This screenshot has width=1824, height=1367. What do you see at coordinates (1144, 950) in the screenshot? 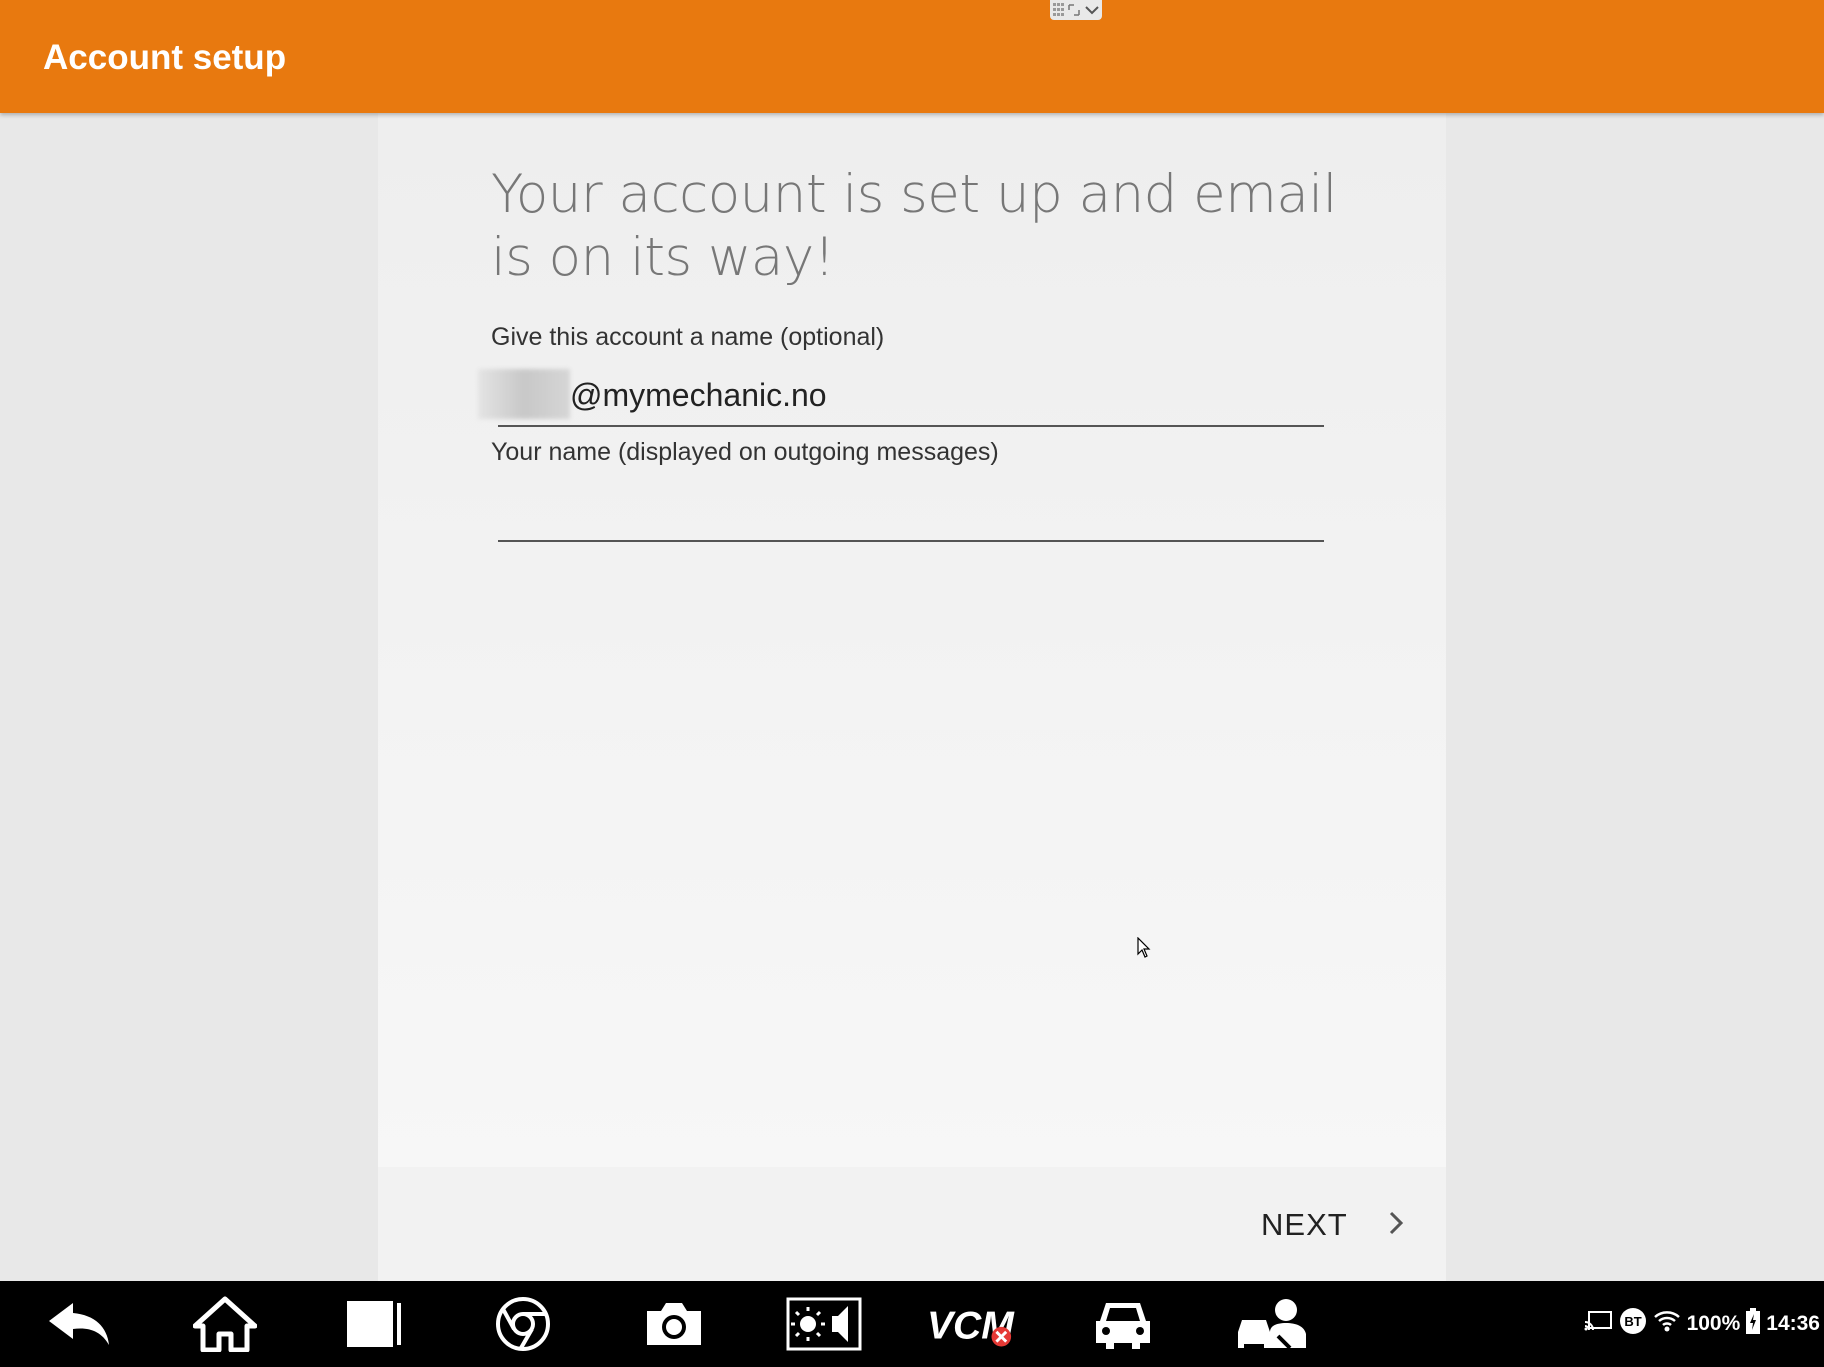
I see `mouse-pointer-icon` at bounding box center [1144, 950].